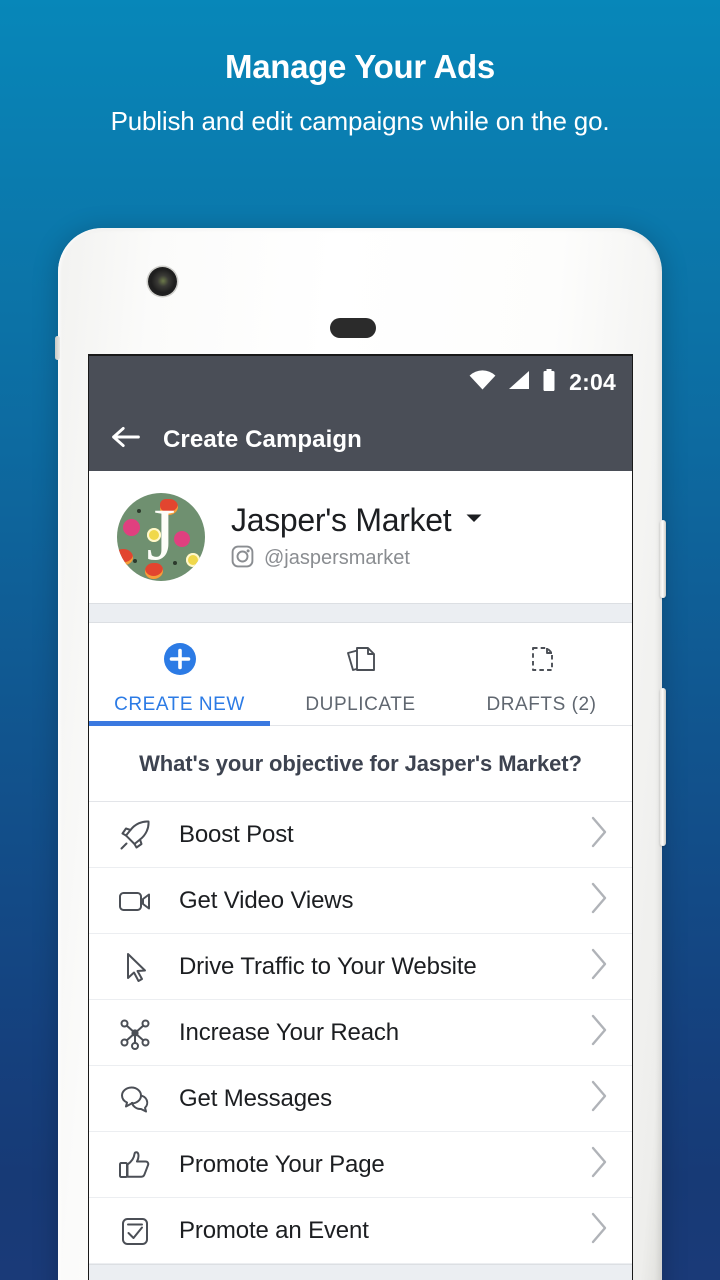  Describe the element at coordinates (135, 835) in the screenshot. I see `rocket-icon` at that location.